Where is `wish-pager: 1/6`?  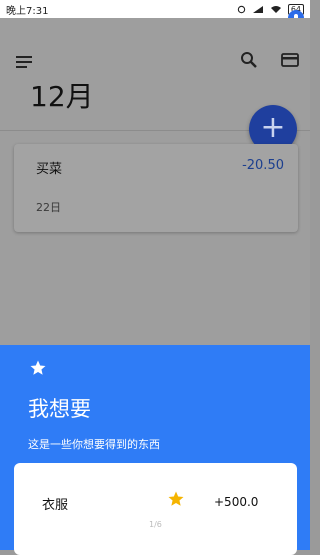
wish-pager: 1/6 is located at coordinates (155, 524).